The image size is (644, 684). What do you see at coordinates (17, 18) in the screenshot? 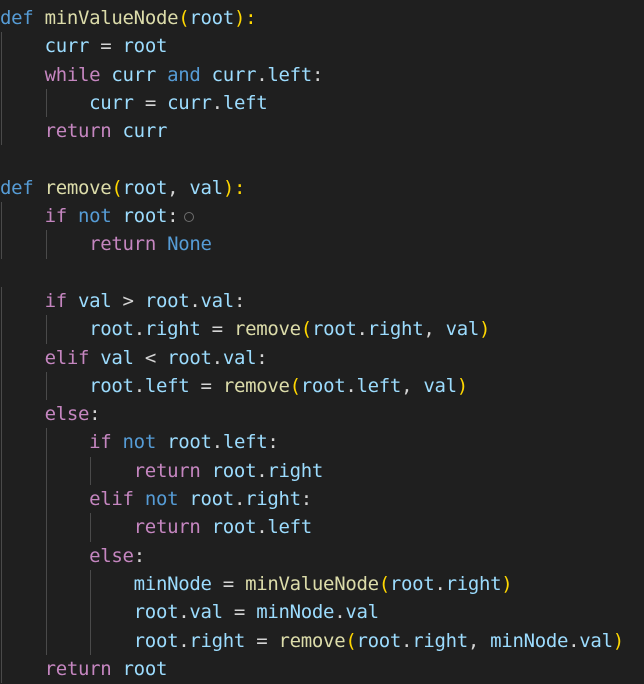
I see `code-token: def` at bounding box center [17, 18].